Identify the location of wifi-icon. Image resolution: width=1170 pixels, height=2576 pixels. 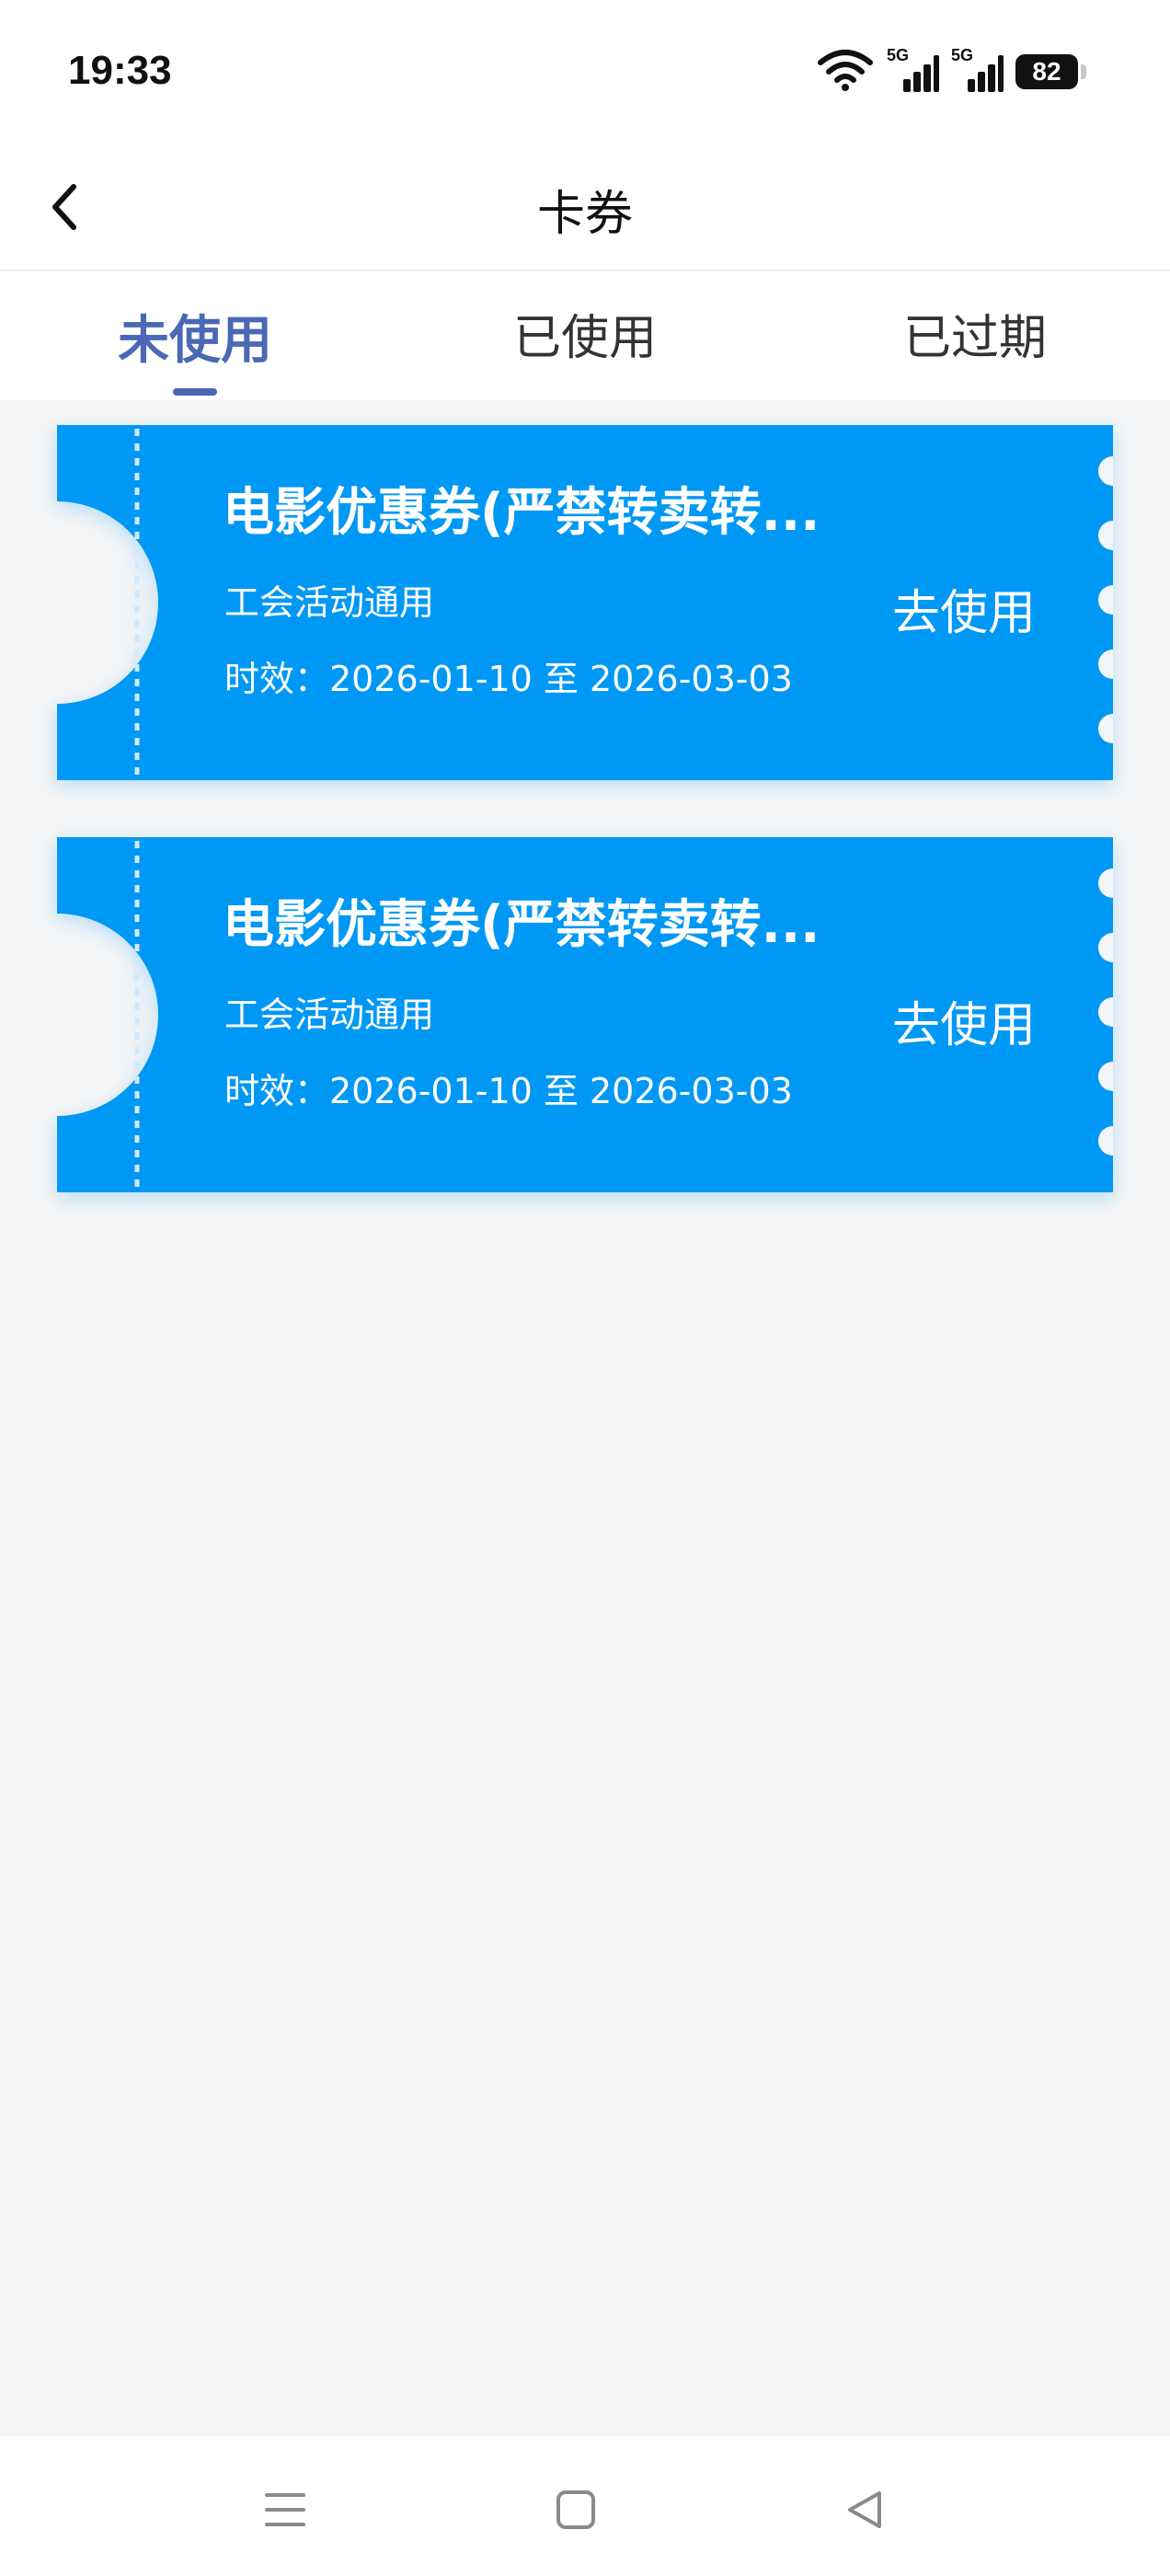
(845, 72).